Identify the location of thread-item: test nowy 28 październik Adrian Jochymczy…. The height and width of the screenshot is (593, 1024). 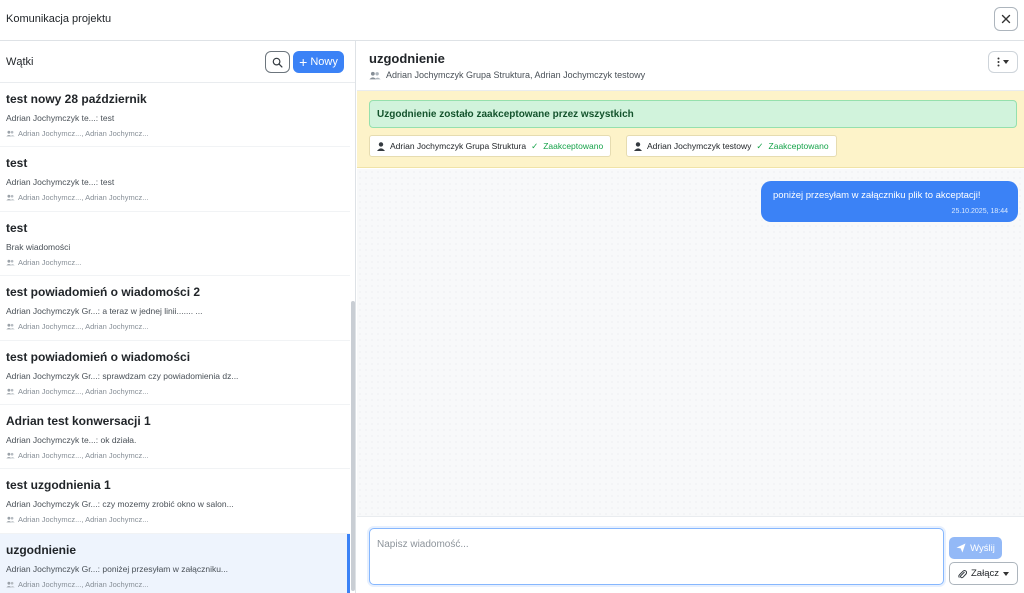
(175, 115).